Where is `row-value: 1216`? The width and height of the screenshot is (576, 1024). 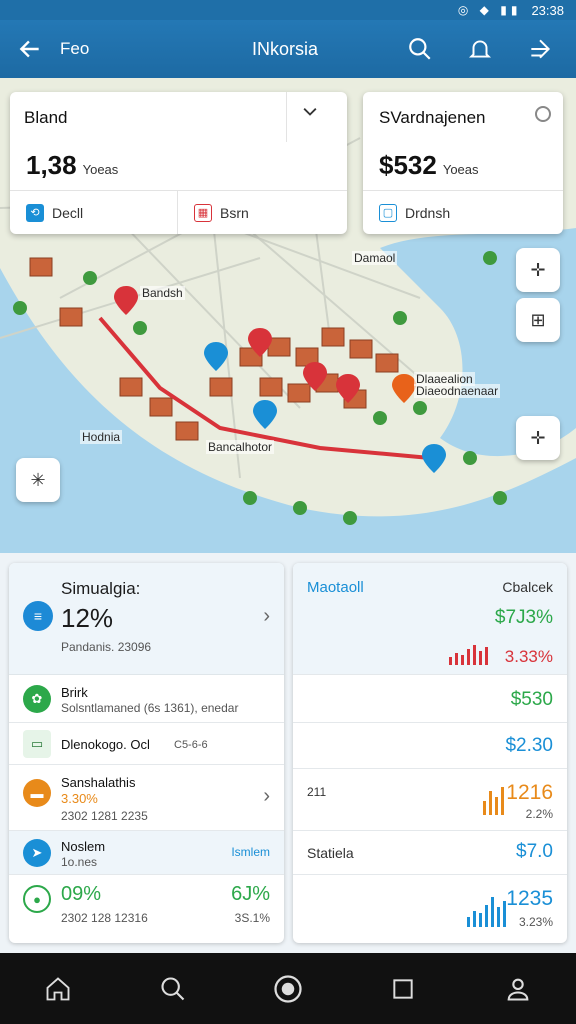 row-value: 1216 is located at coordinates (529, 792).